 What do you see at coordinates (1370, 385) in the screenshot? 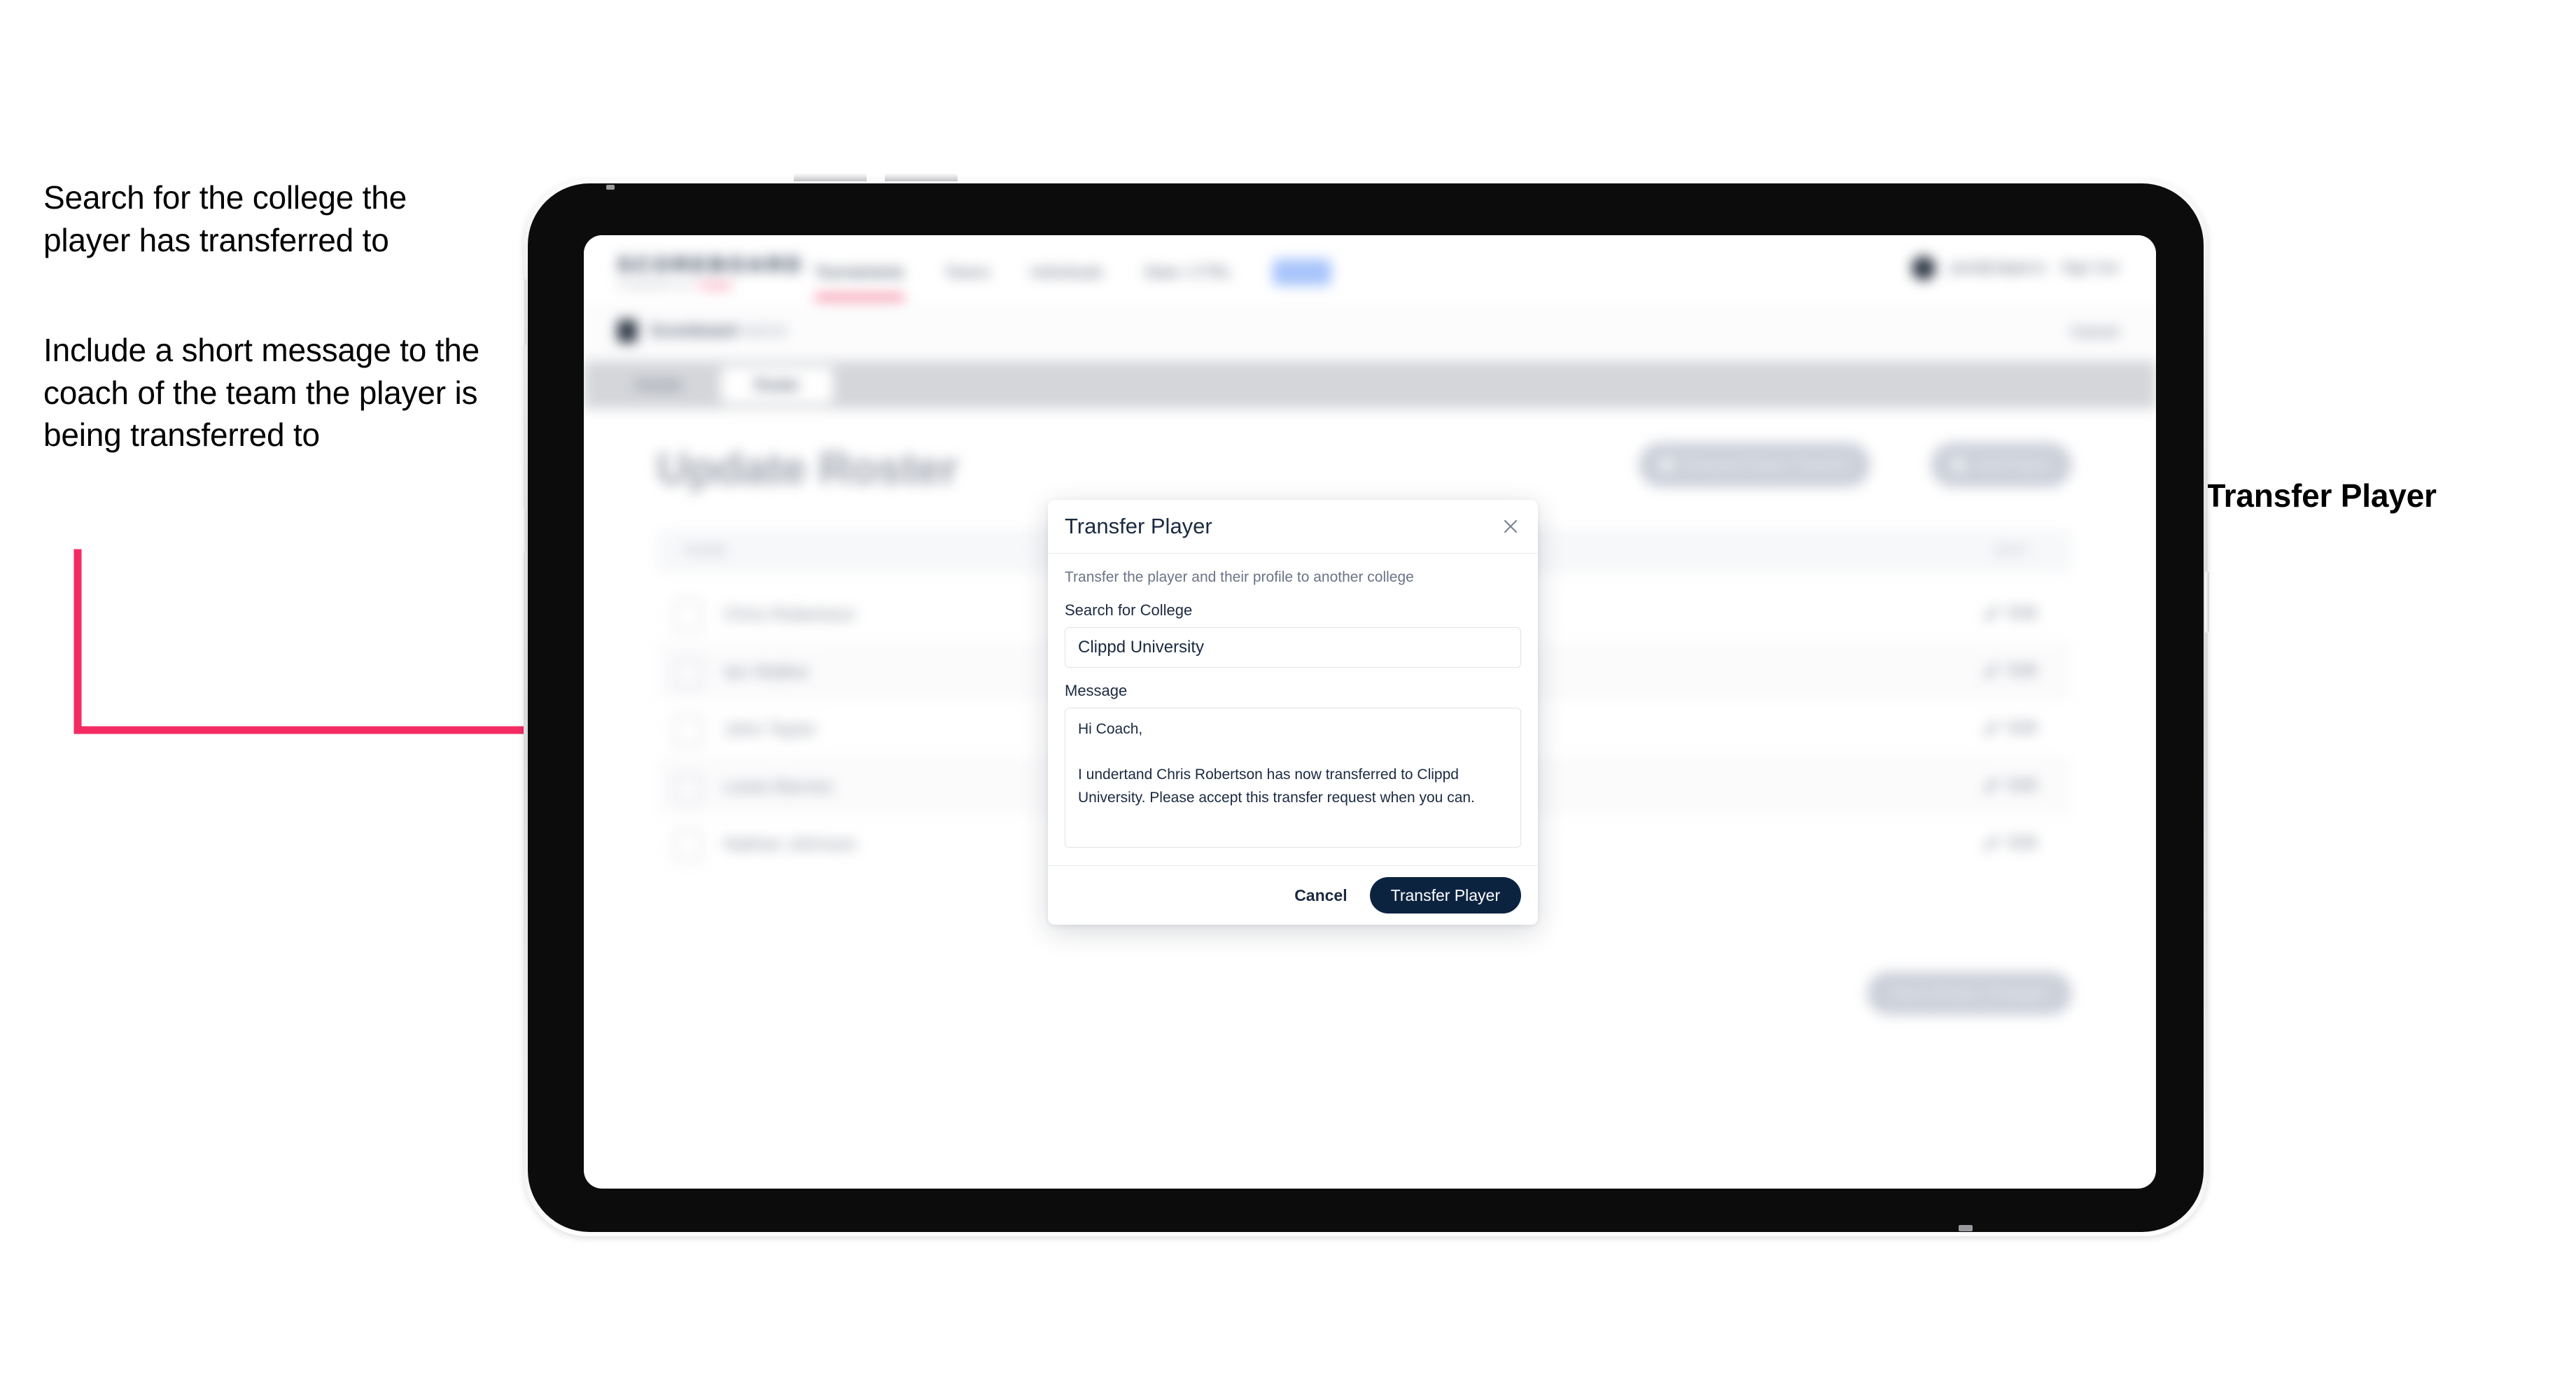
I see `section-tabbar: Details Roster` at bounding box center [1370, 385].